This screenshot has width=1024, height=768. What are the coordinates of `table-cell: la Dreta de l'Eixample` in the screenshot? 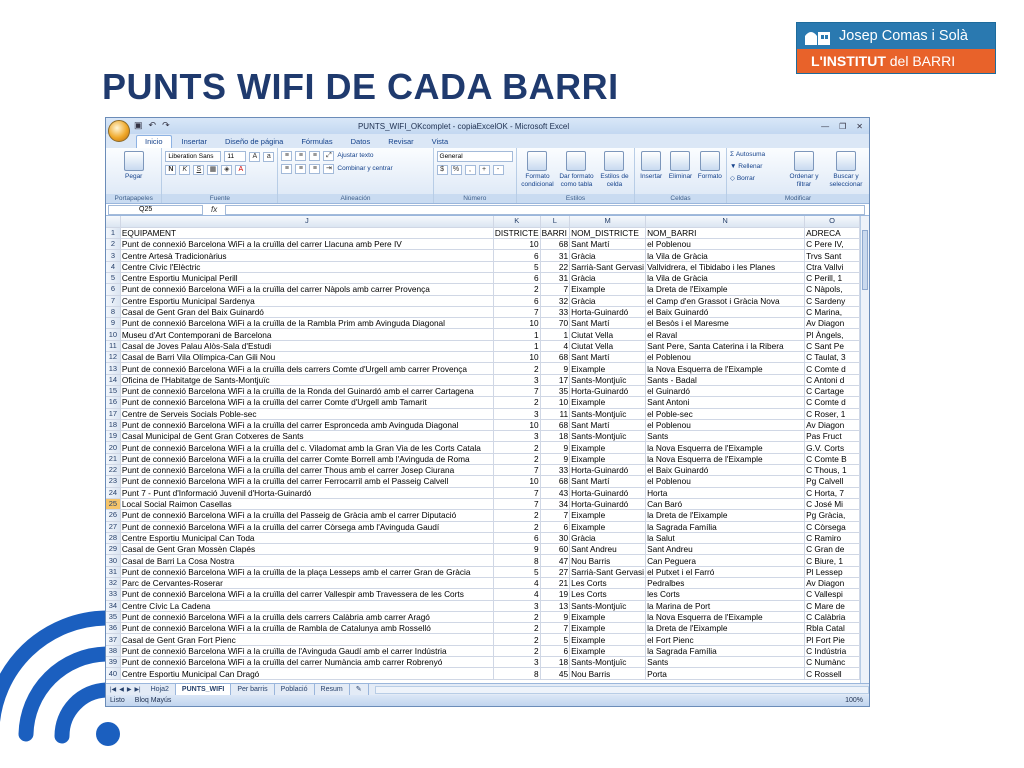 It's located at (725, 515).